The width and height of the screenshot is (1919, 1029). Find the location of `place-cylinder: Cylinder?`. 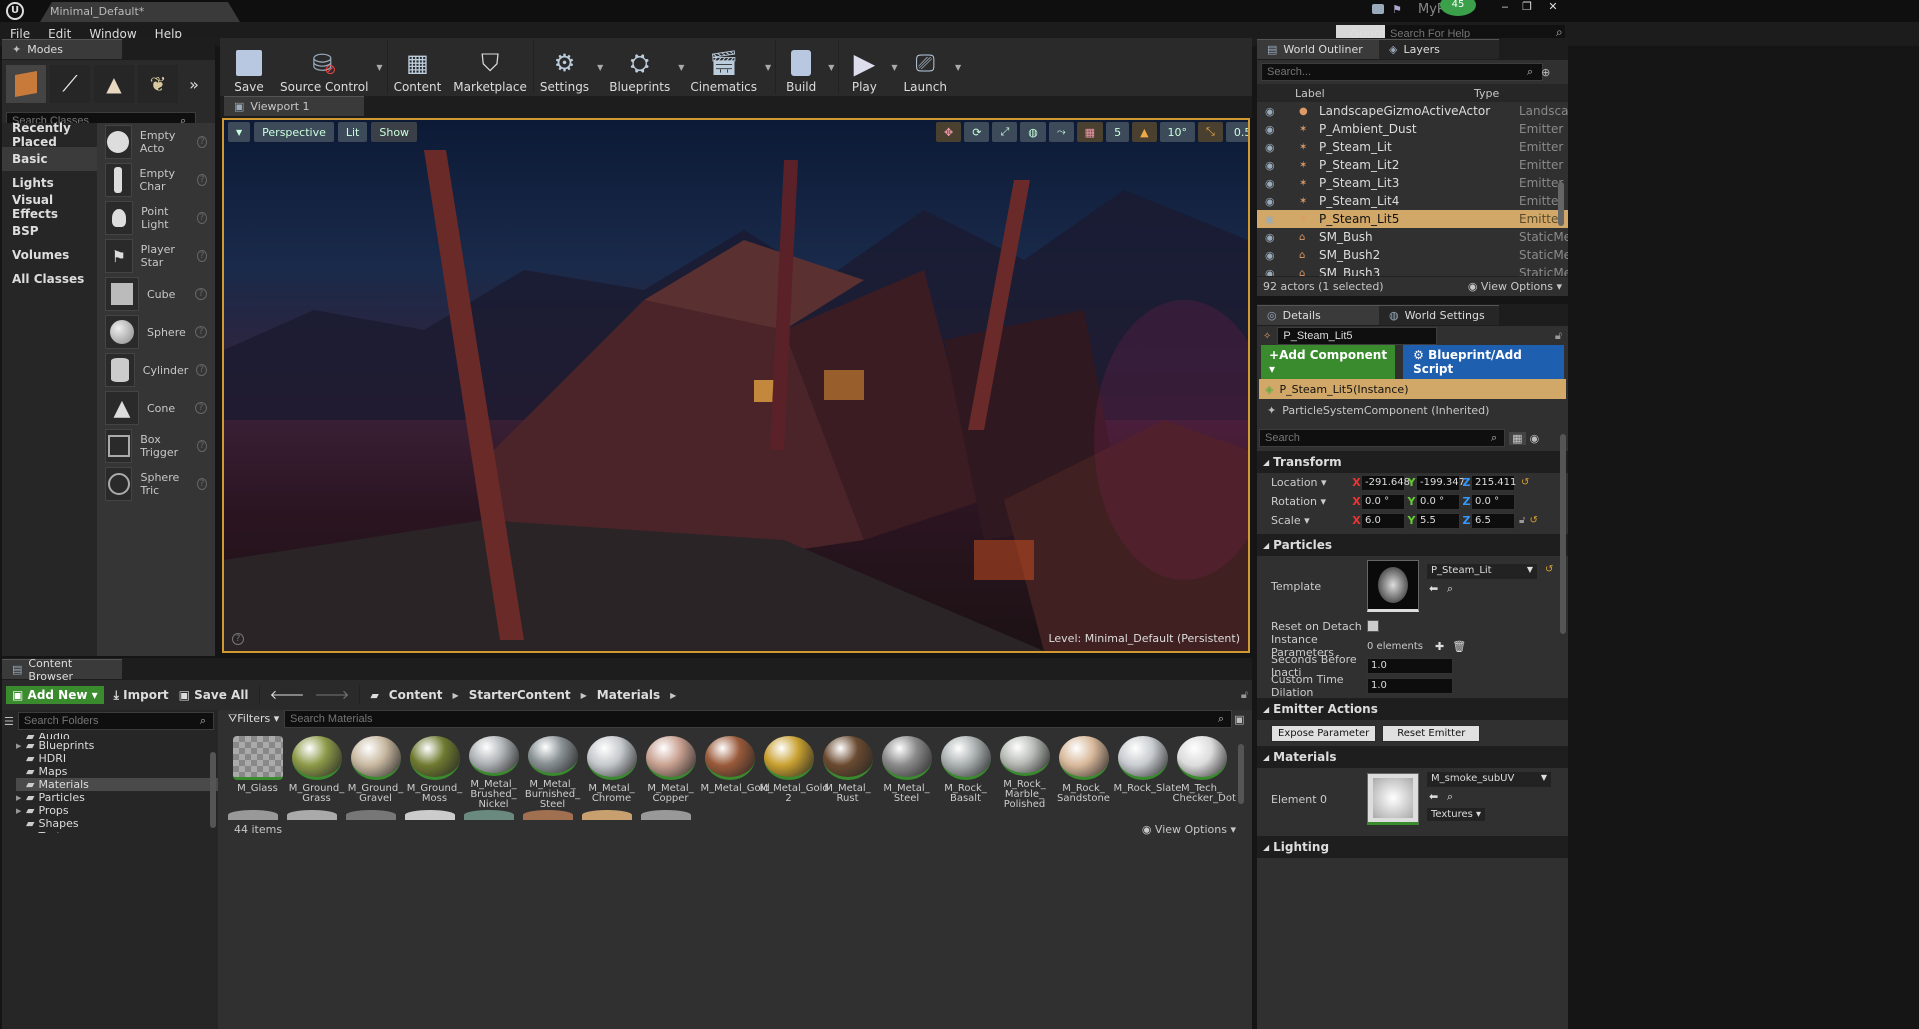

place-cylinder: Cylinder? is located at coordinates (156, 370).